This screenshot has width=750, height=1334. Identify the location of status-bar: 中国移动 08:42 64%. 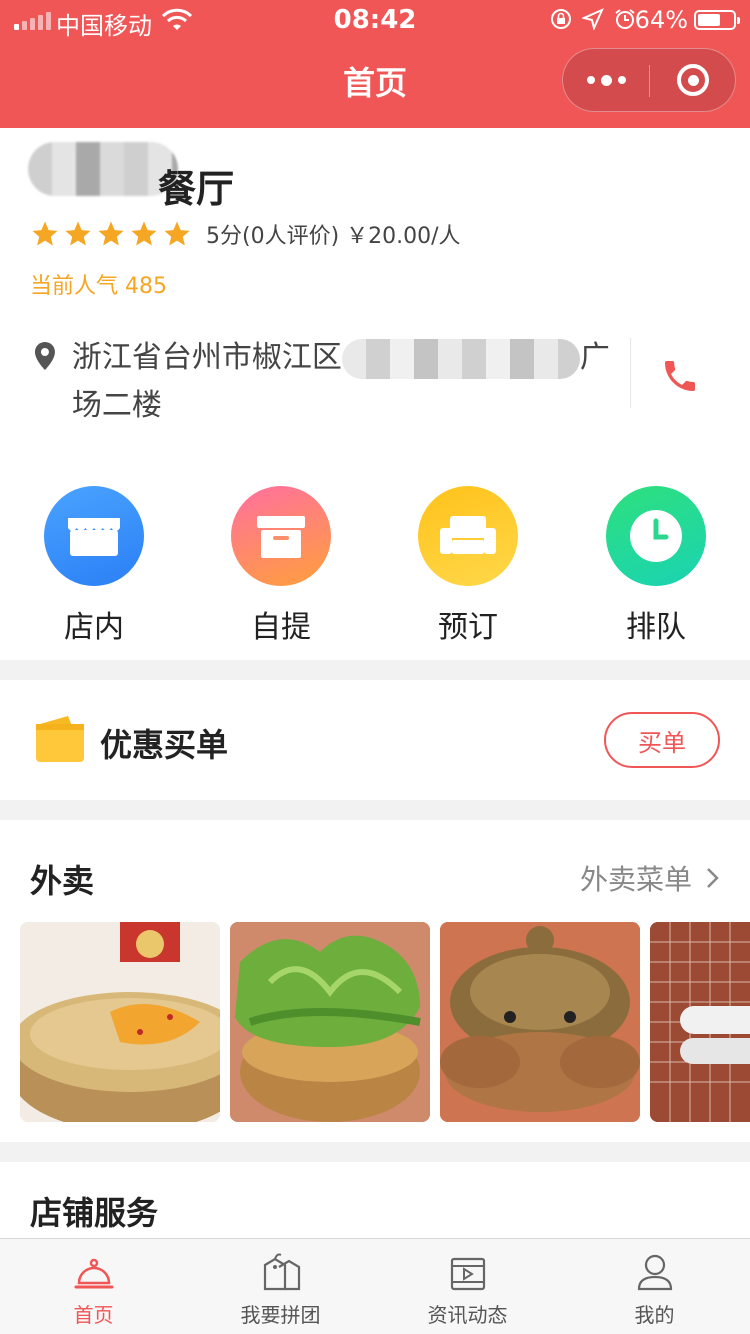
(375, 20).